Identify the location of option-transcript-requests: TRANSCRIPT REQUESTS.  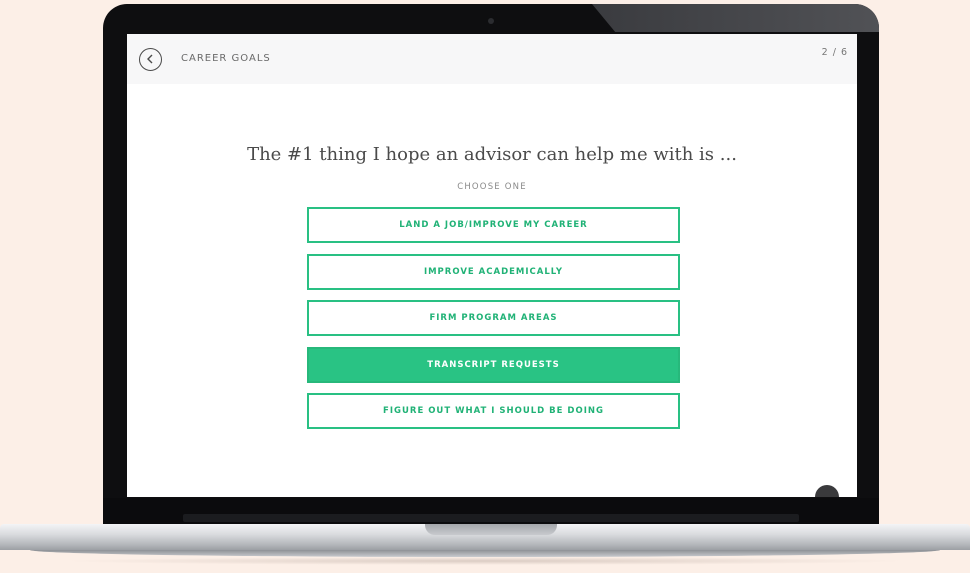
(493, 364).